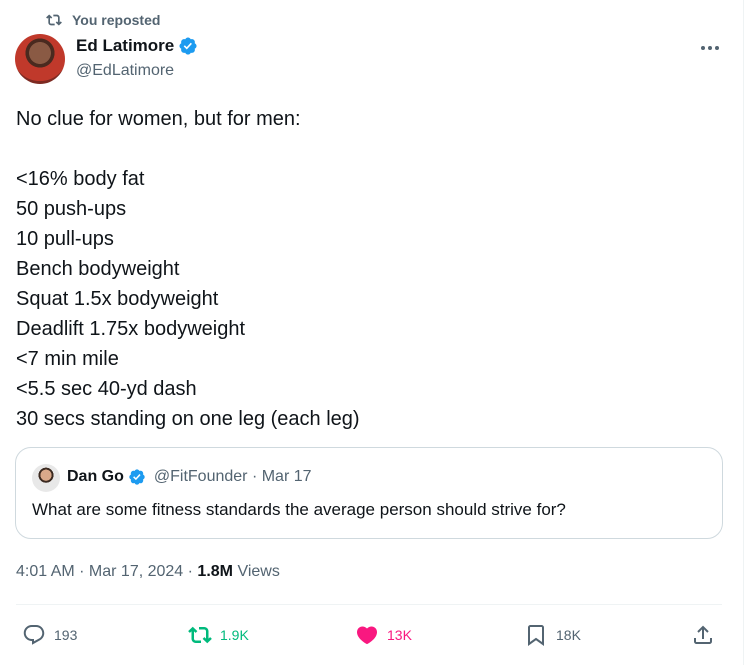 The image size is (751, 665). Describe the element at coordinates (49, 635) in the screenshot. I see `reply-button: 193` at that location.